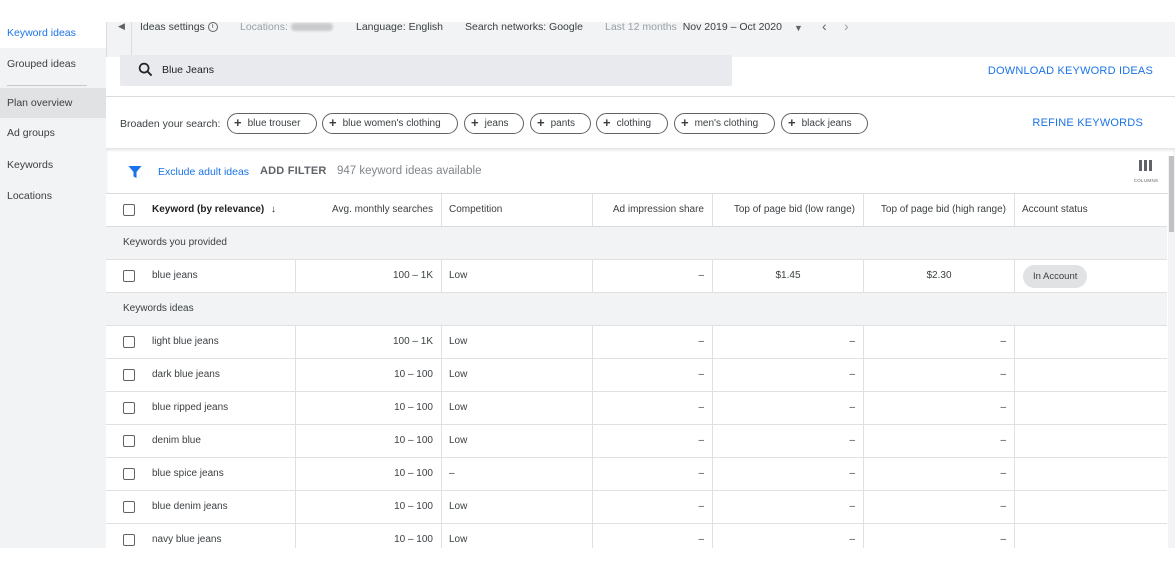 The image size is (1175, 571). Describe the element at coordinates (121, 26) in the screenshot. I see `caret-left-icon: ◀` at that location.